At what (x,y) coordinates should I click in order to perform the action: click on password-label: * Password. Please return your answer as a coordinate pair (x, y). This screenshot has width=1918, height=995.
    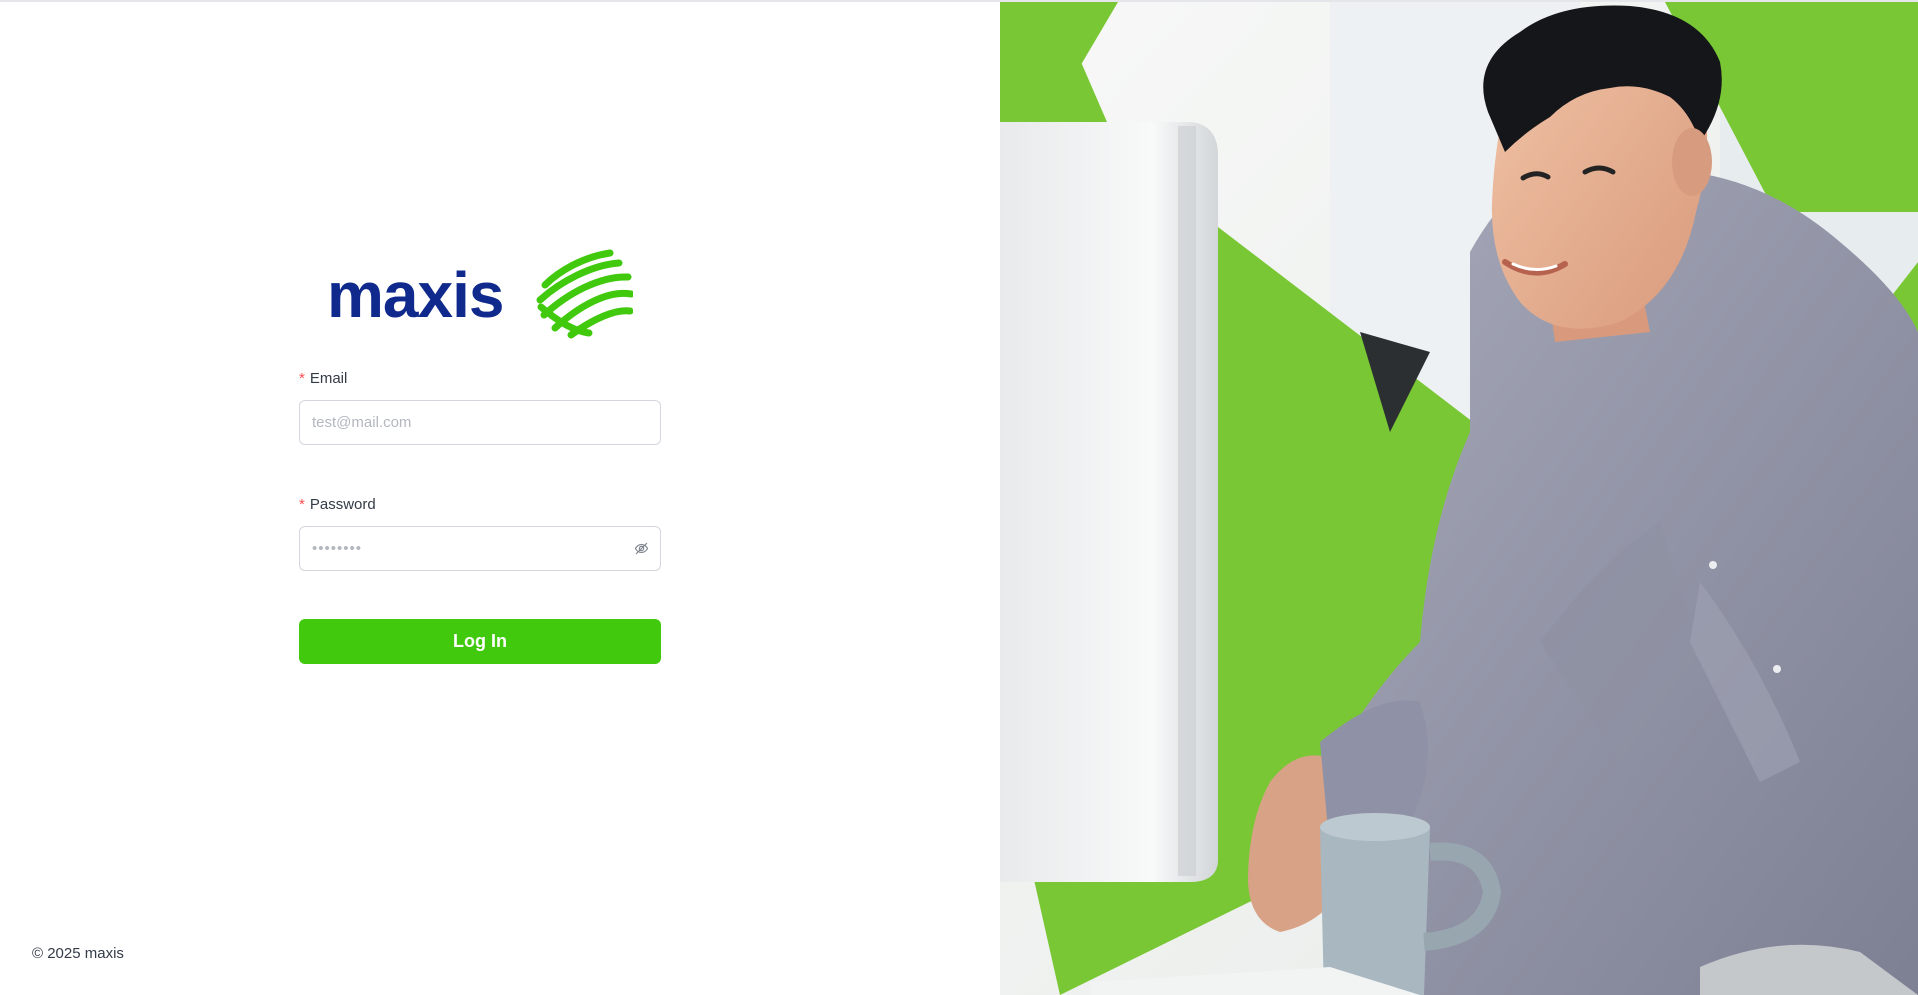
    Looking at the image, I should click on (480, 504).